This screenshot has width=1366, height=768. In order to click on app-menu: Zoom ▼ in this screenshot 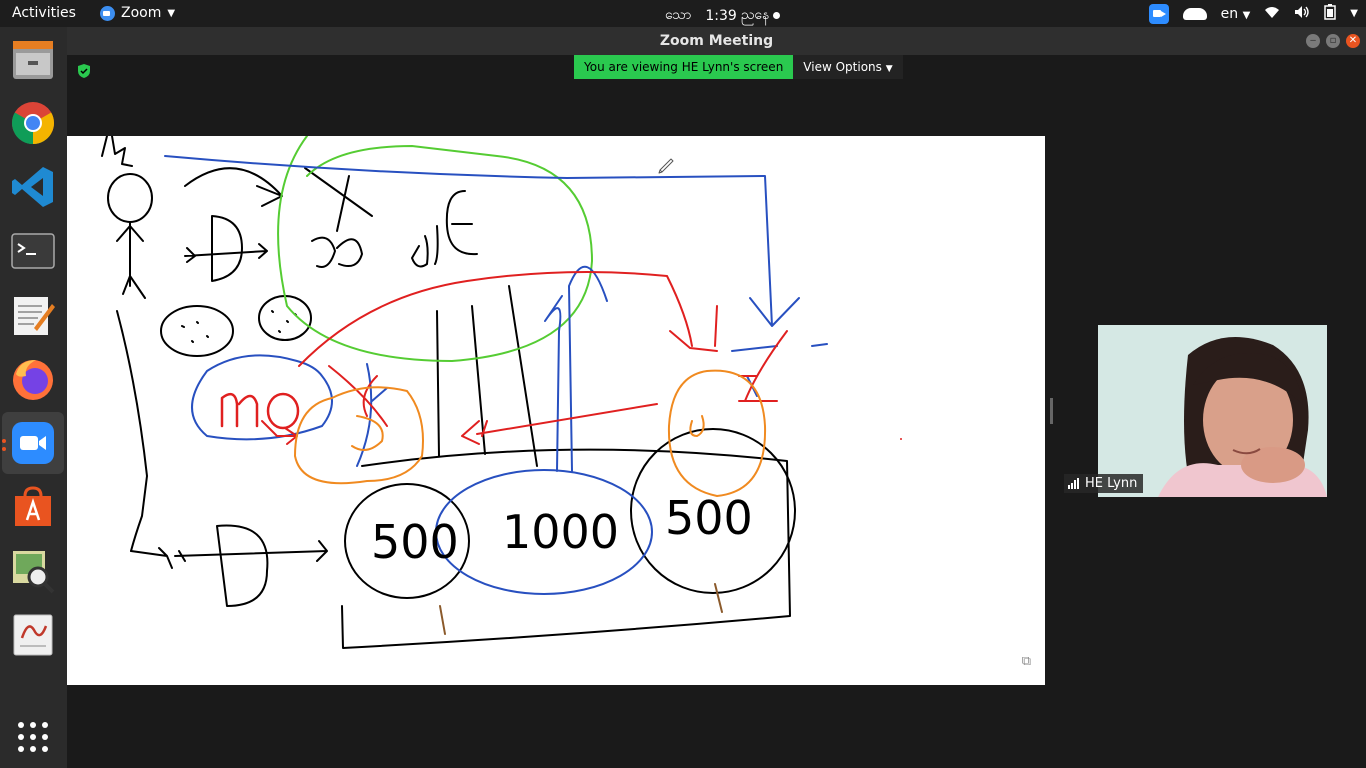, I will do `click(137, 13)`.